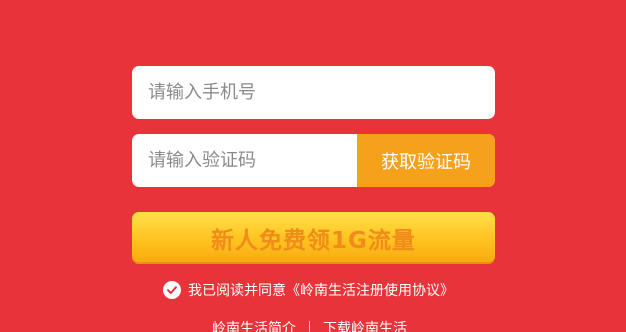  I want to click on phone-input, so click(313, 92).